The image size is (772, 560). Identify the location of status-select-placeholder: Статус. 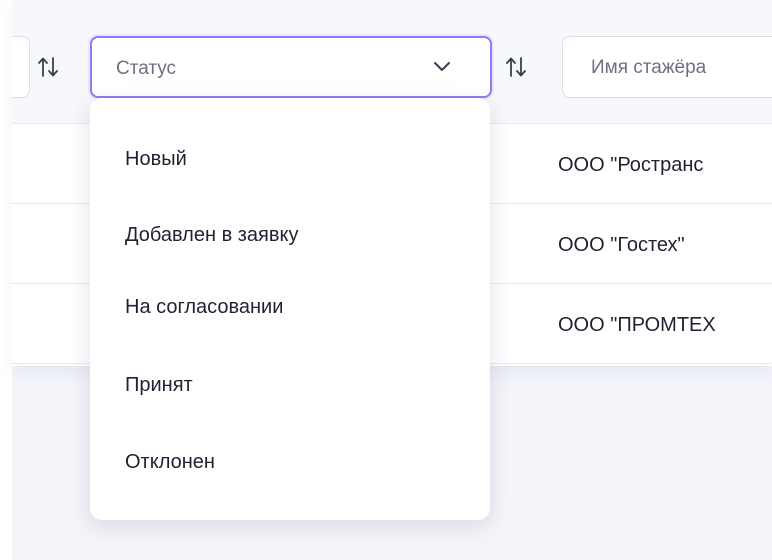
(146, 68).